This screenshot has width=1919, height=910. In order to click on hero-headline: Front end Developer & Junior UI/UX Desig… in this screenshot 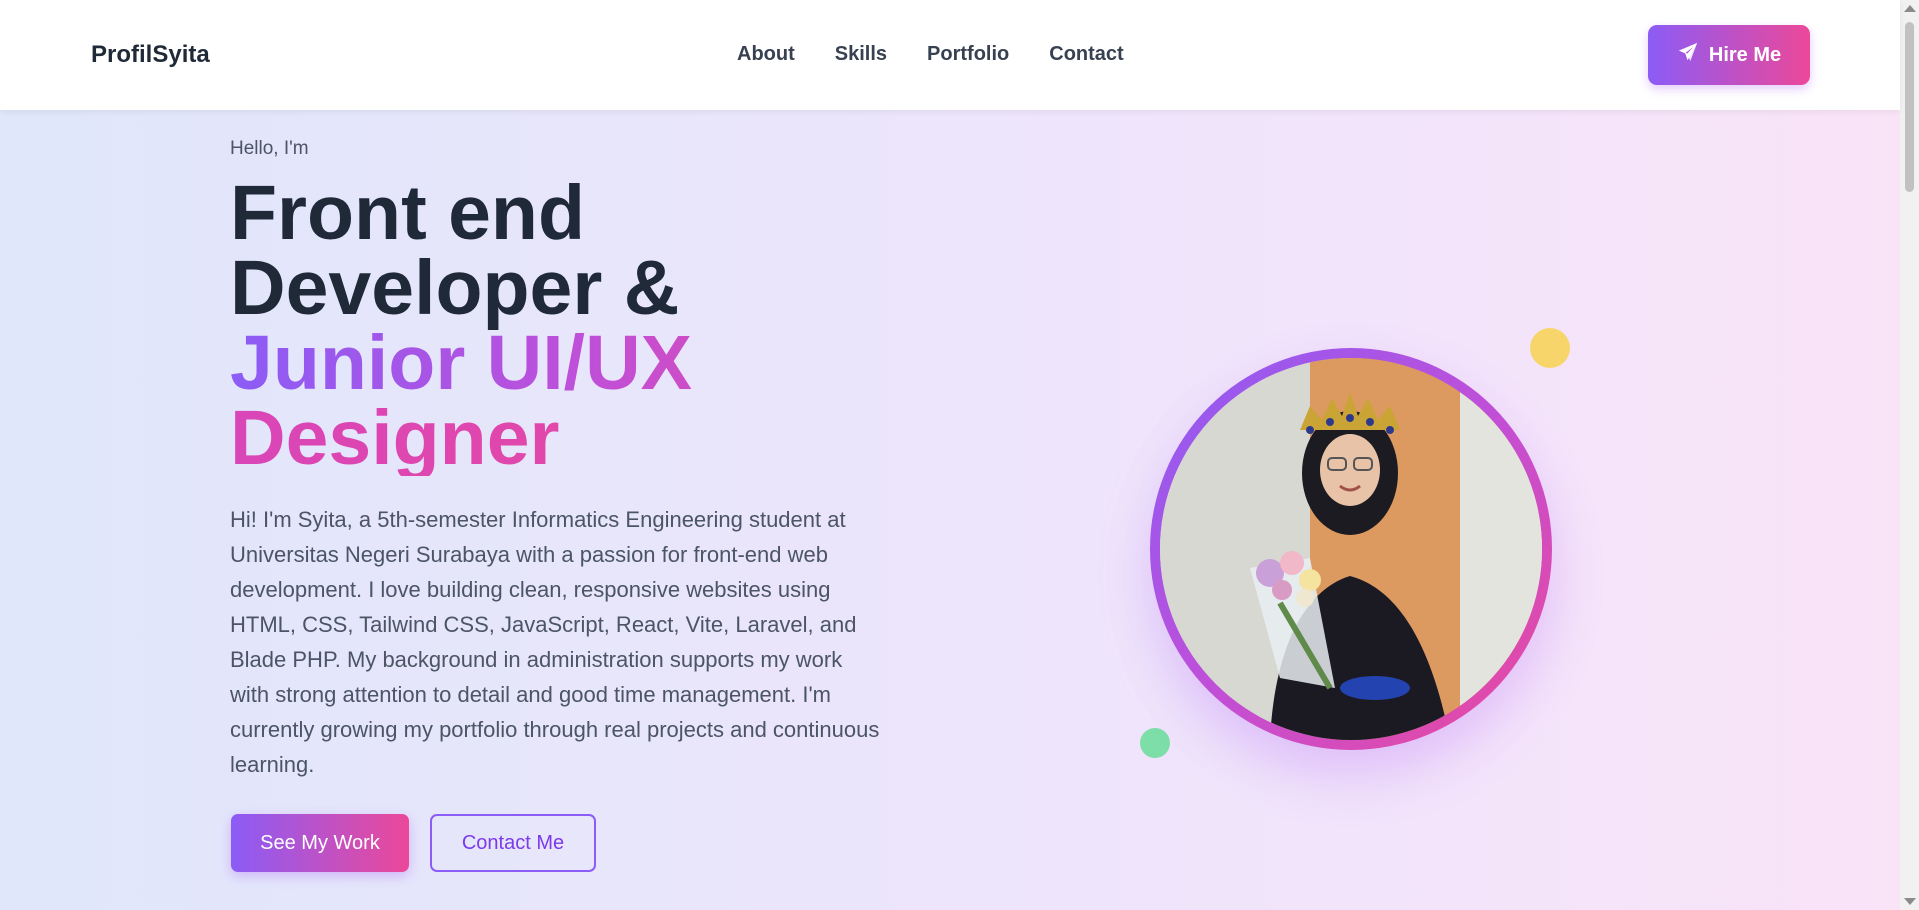, I will do `click(590, 323)`.